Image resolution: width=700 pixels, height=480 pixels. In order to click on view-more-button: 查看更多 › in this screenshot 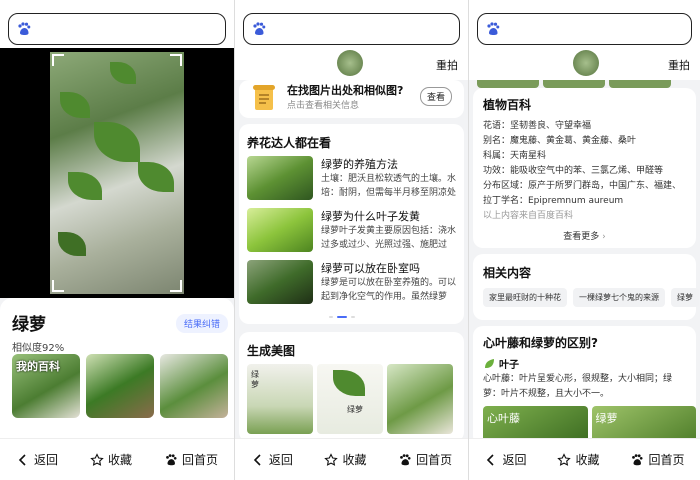, I will do `click(584, 235)`.